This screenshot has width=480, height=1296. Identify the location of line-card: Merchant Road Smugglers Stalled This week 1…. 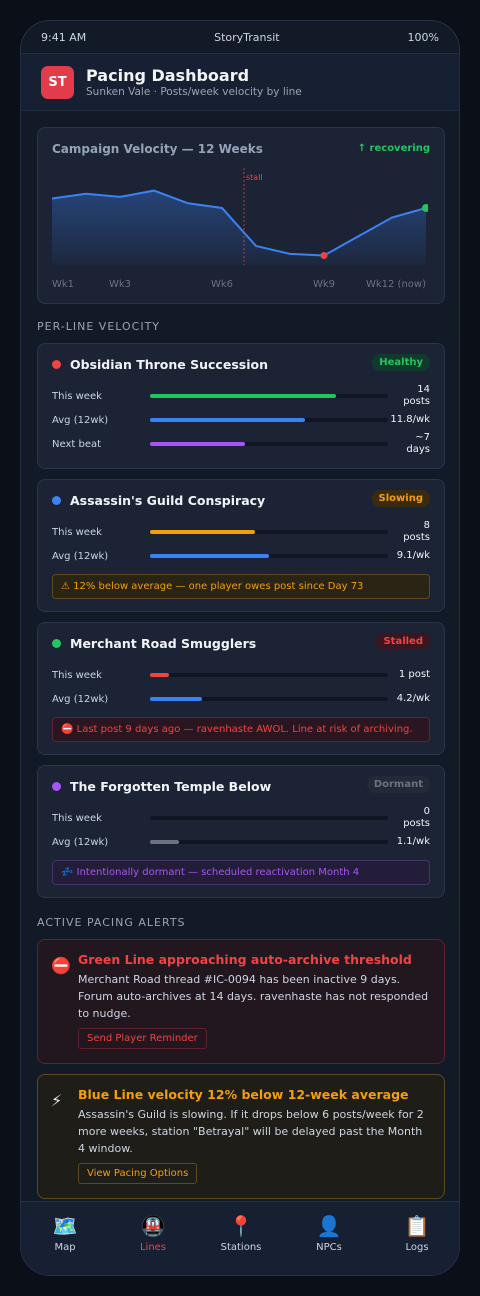
(241, 688).